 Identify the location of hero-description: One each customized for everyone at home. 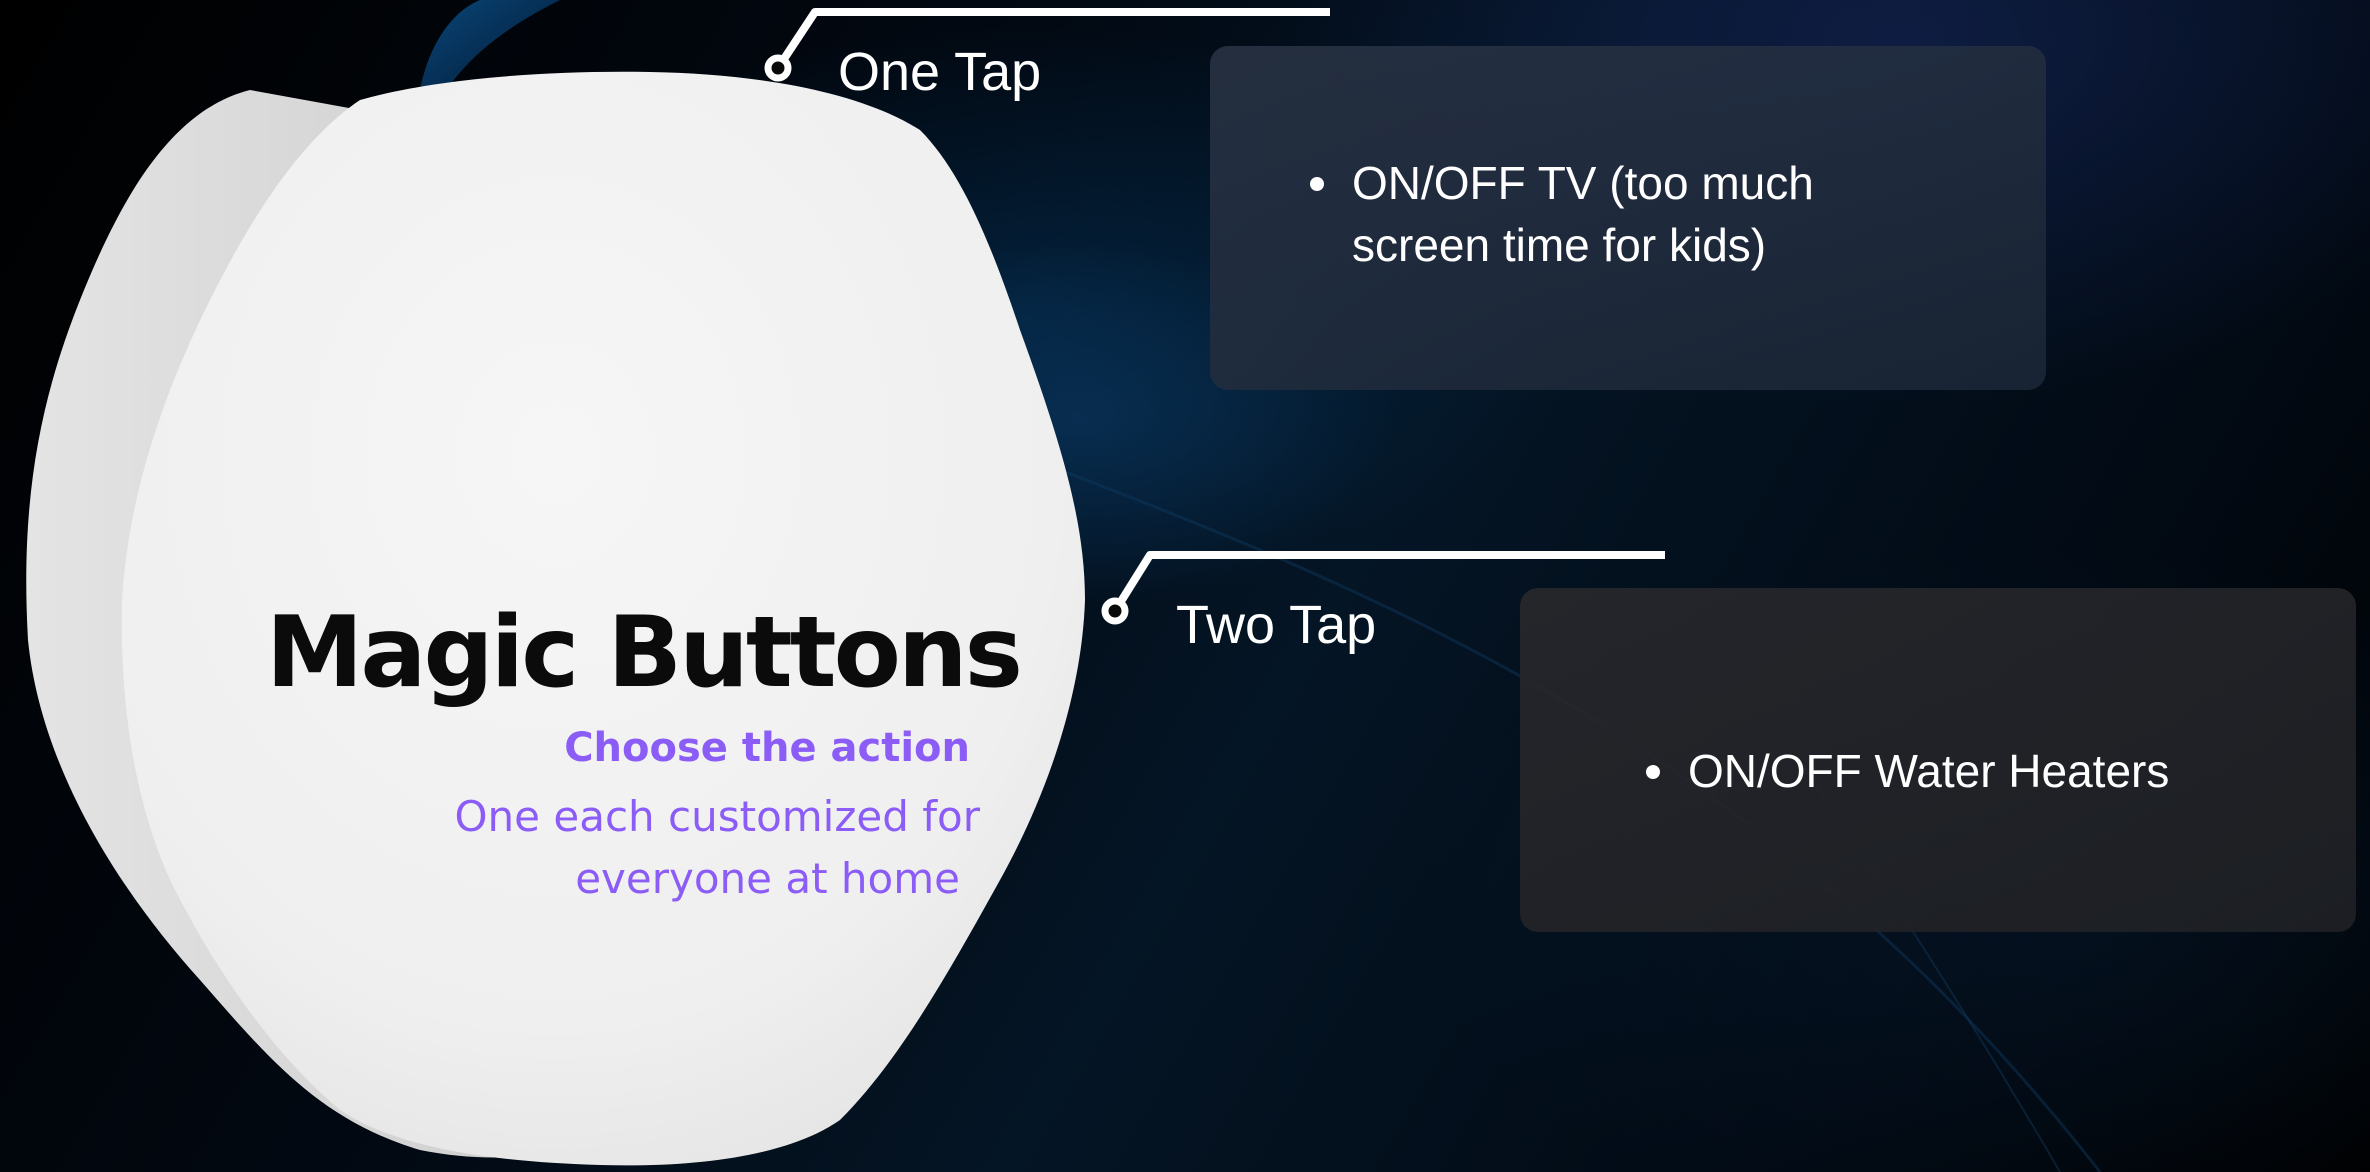
(655, 848).